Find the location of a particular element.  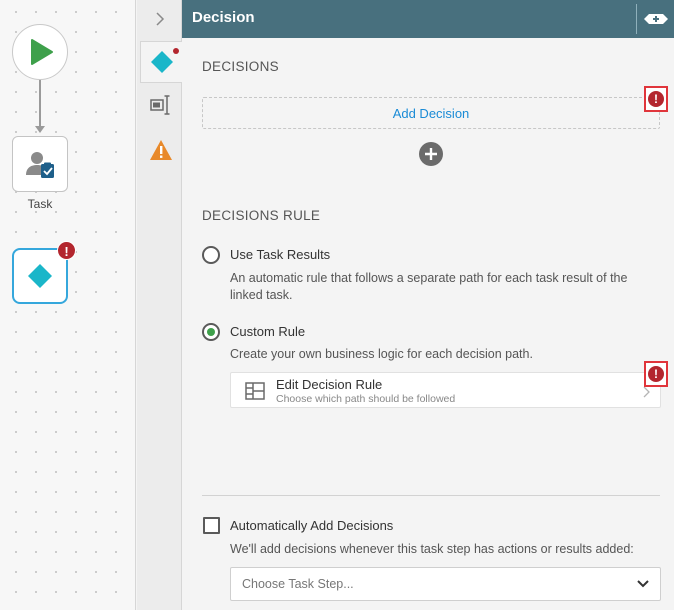

text-field-icon is located at coordinates (160, 105).